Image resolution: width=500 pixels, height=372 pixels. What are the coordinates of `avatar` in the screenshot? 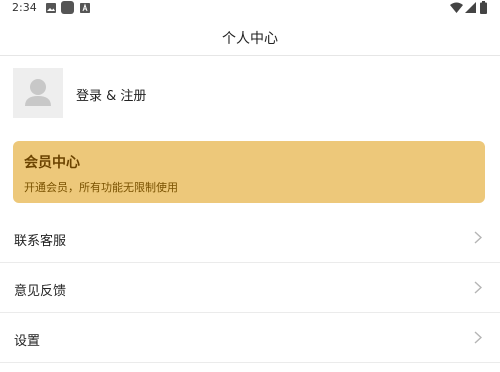 It's located at (38, 93).